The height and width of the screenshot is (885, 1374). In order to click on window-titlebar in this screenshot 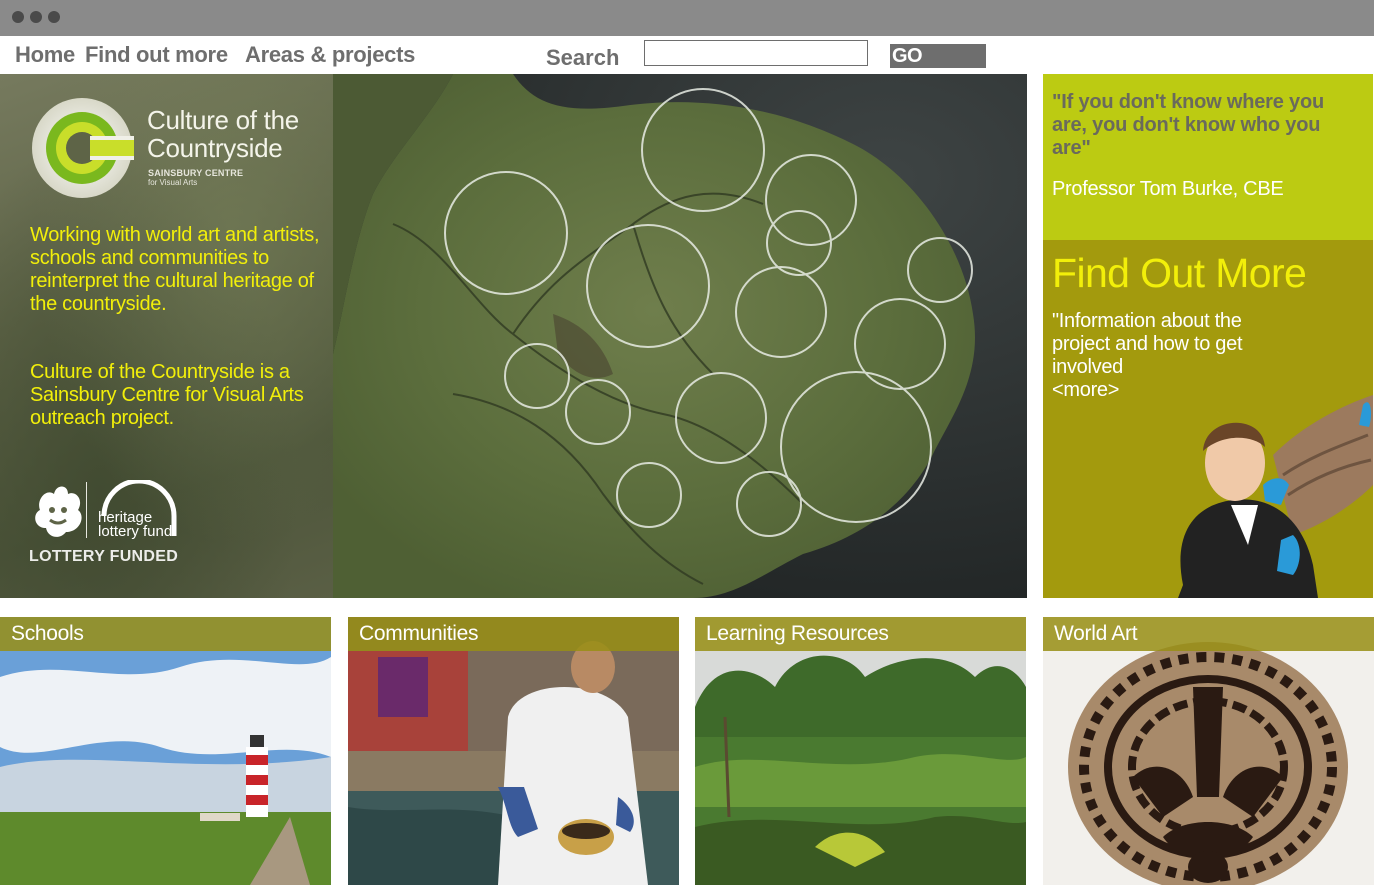, I will do `click(687, 18)`.